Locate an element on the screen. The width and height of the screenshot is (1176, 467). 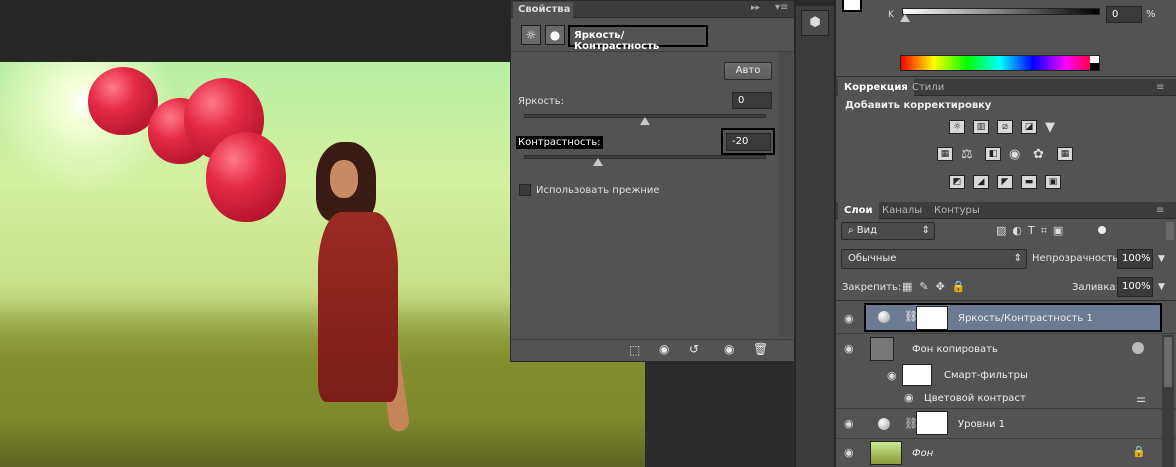
canvas-gap is located at coordinates (720, 414).